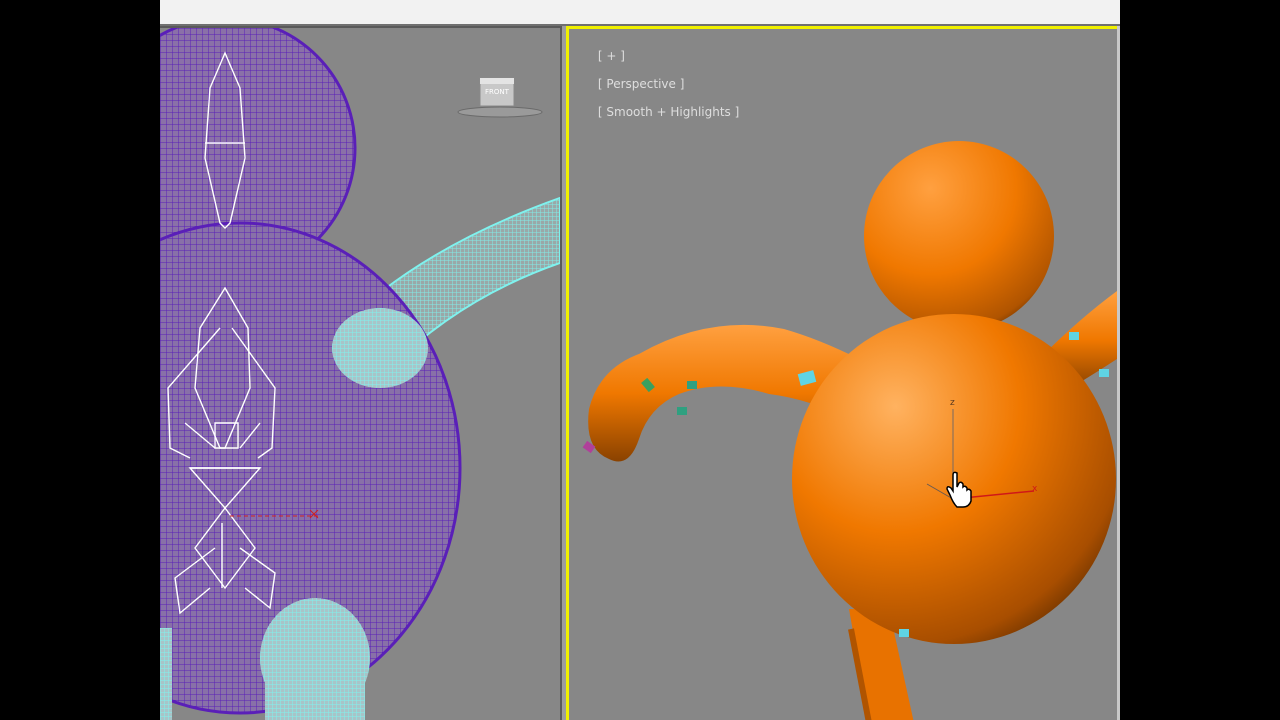 The width and height of the screenshot is (1280, 720). I want to click on viewport-menu-shading: [ Smooth + Highlights ], so click(668, 112).